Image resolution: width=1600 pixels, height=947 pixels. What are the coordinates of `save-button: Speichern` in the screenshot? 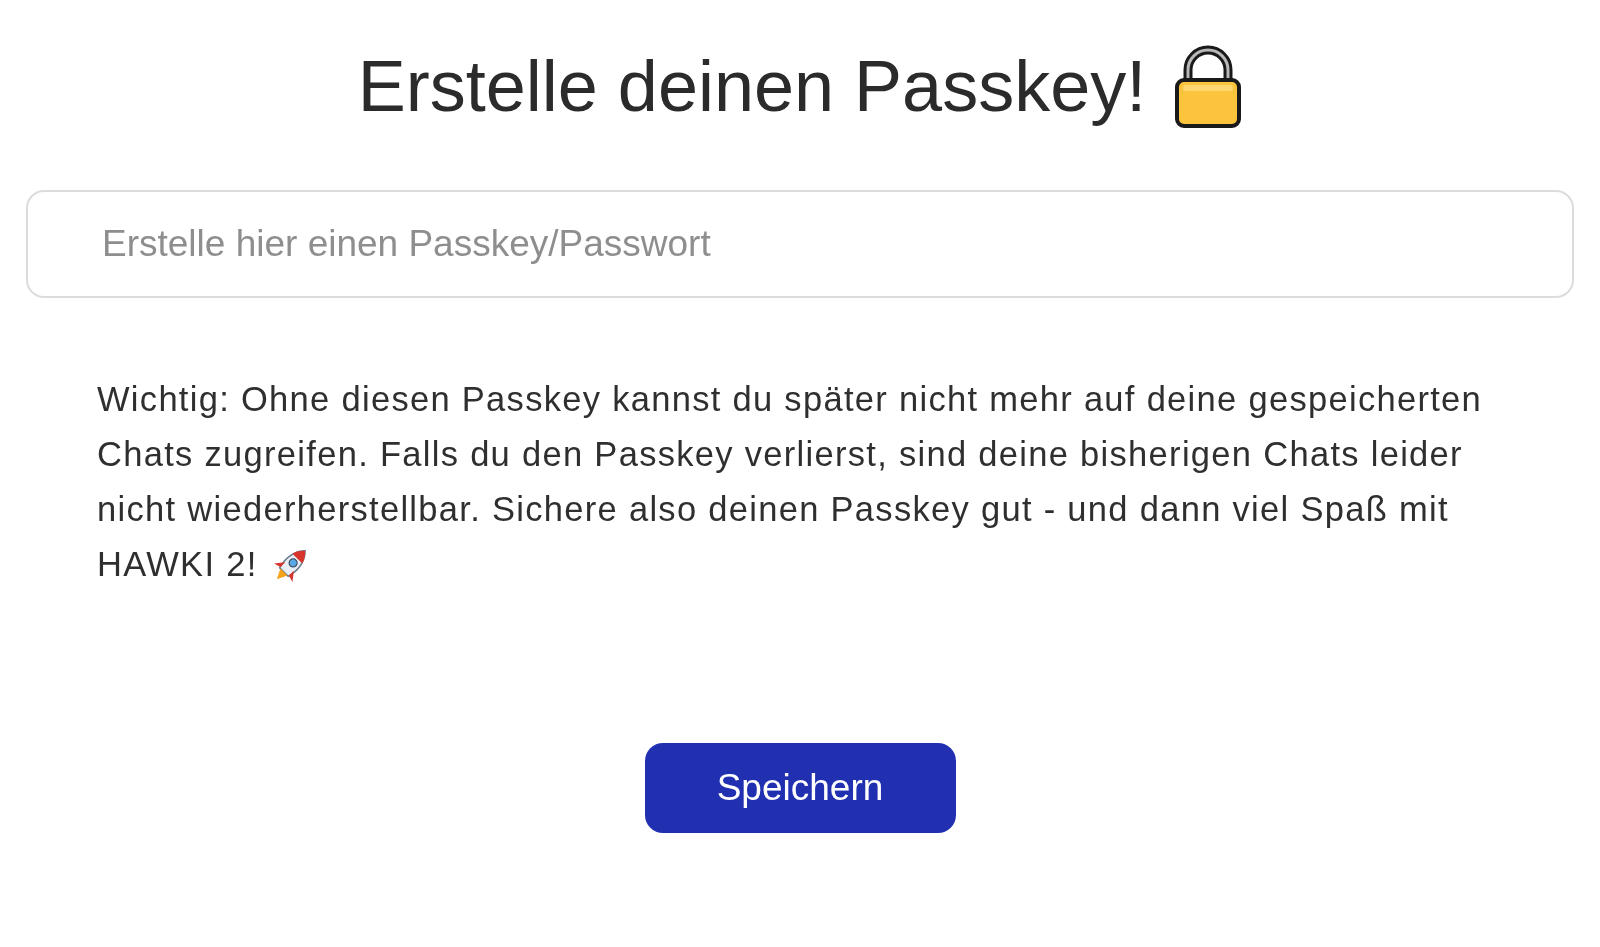 It's located at (800, 788).